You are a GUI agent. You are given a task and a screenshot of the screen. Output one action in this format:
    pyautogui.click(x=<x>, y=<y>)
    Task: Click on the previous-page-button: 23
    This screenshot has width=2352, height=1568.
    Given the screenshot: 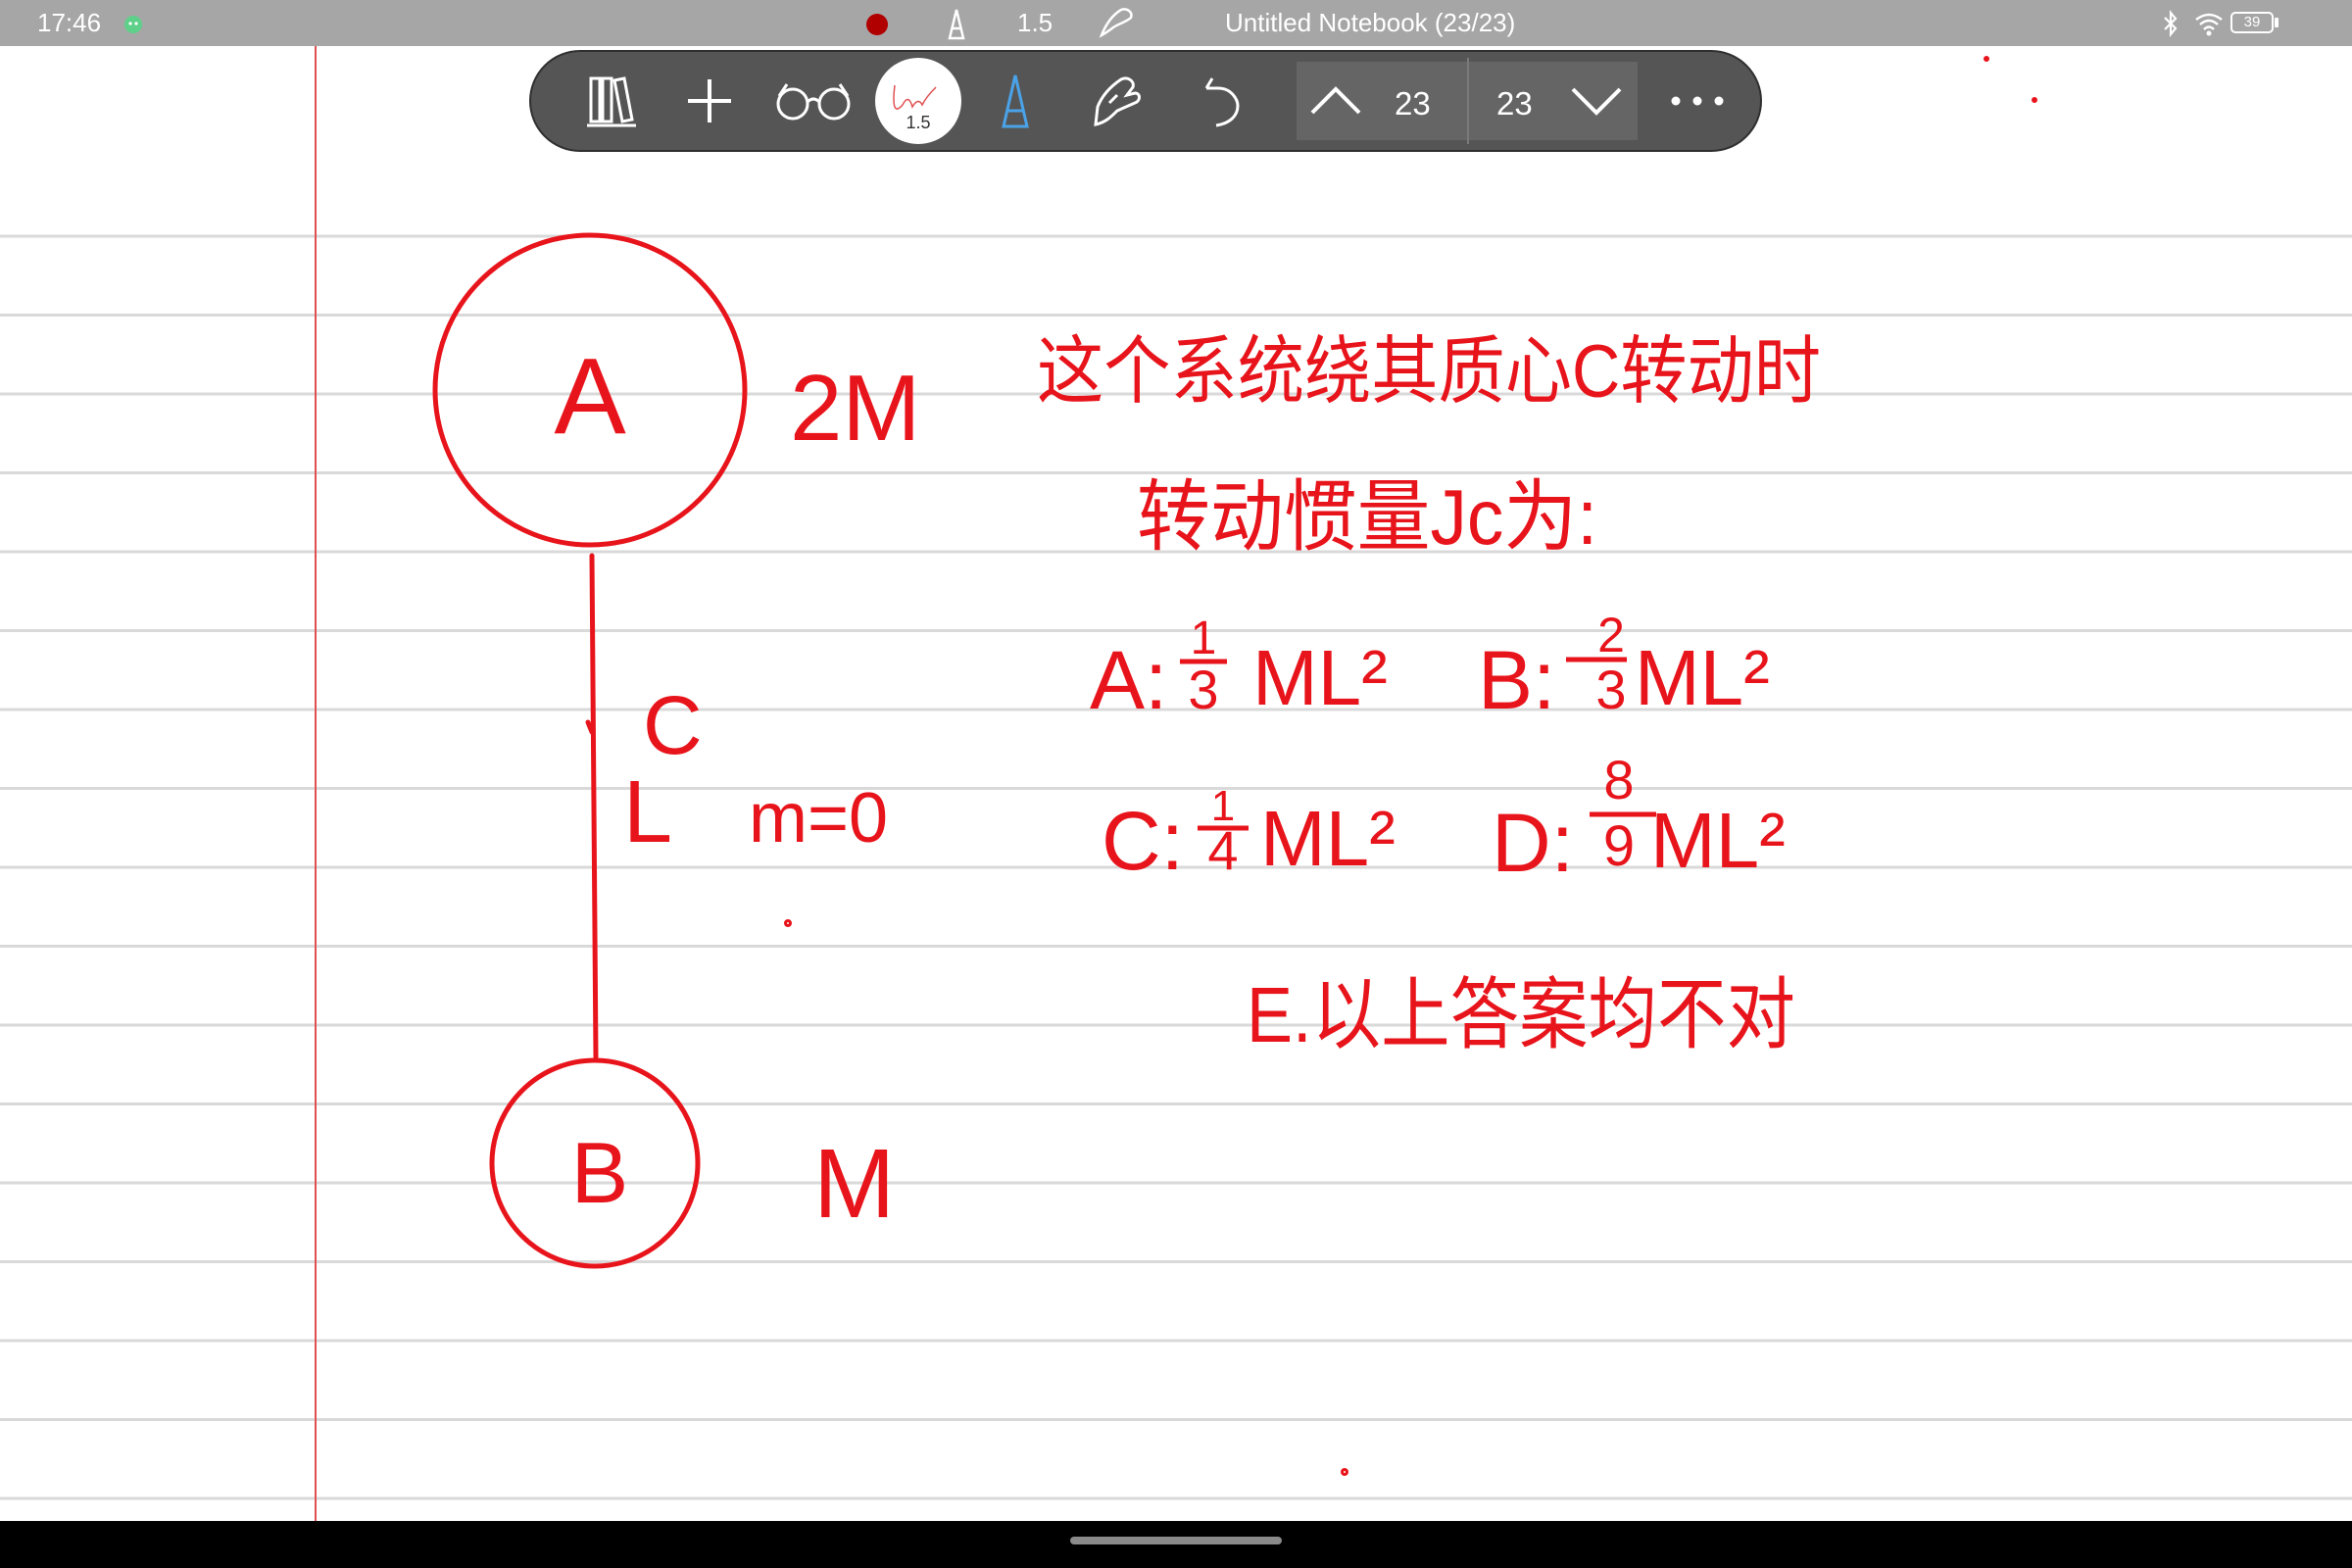 What is the action you would take?
    pyautogui.click(x=1382, y=101)
    